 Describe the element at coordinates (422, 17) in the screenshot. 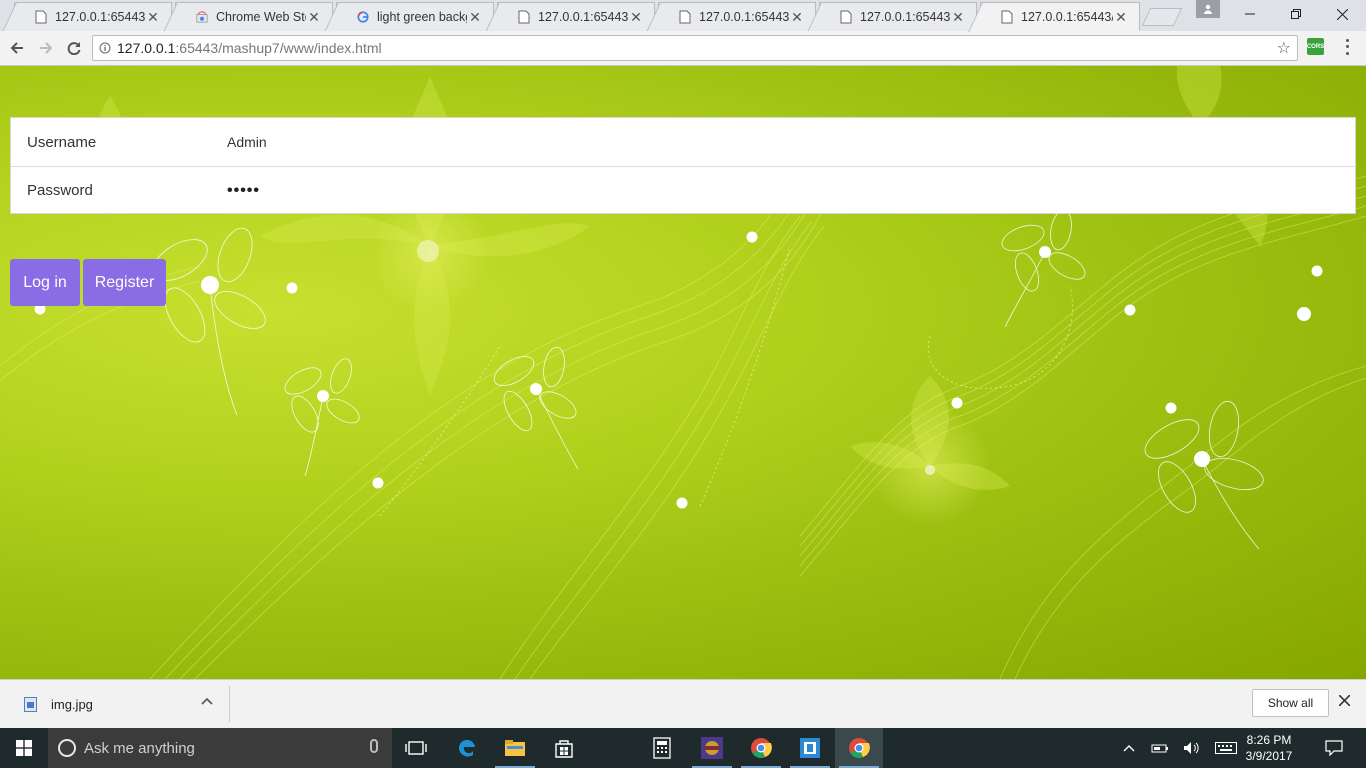

I see `tab-title: light green backgr` at that location.